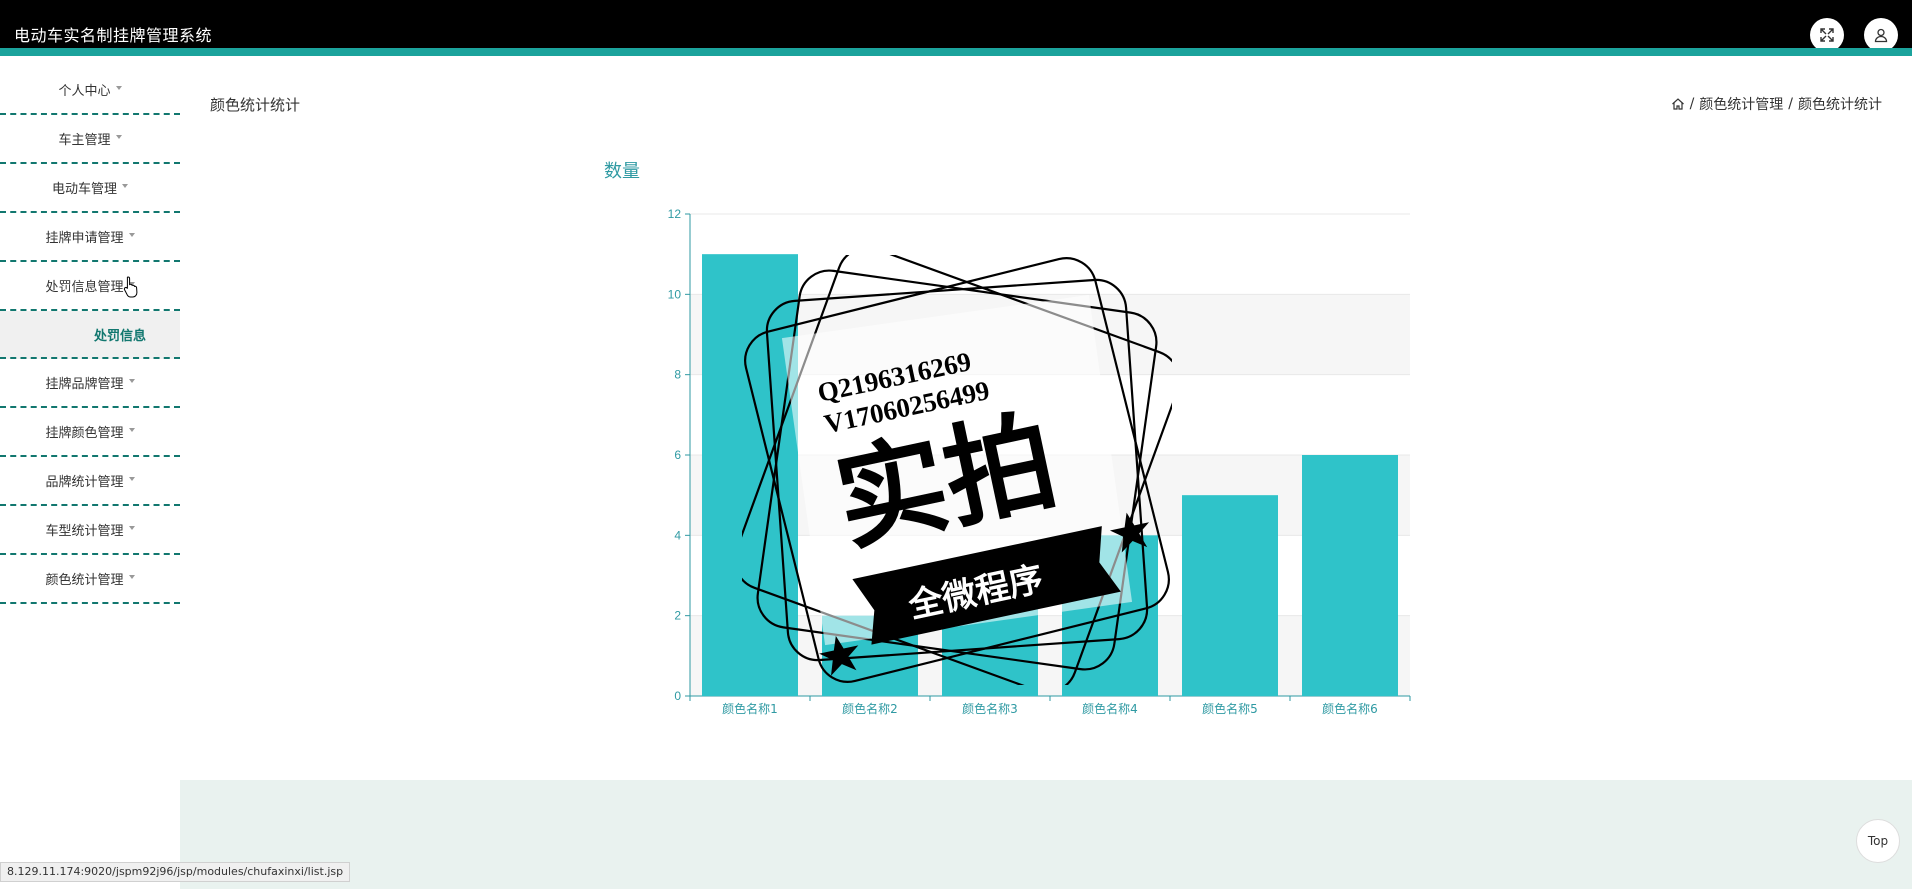 This screenshot has width=1912, height=889. What do you see at coordinates (956, 52) in the screenshot?
I see `header-accent-bar` at bounding box center [956, 52].